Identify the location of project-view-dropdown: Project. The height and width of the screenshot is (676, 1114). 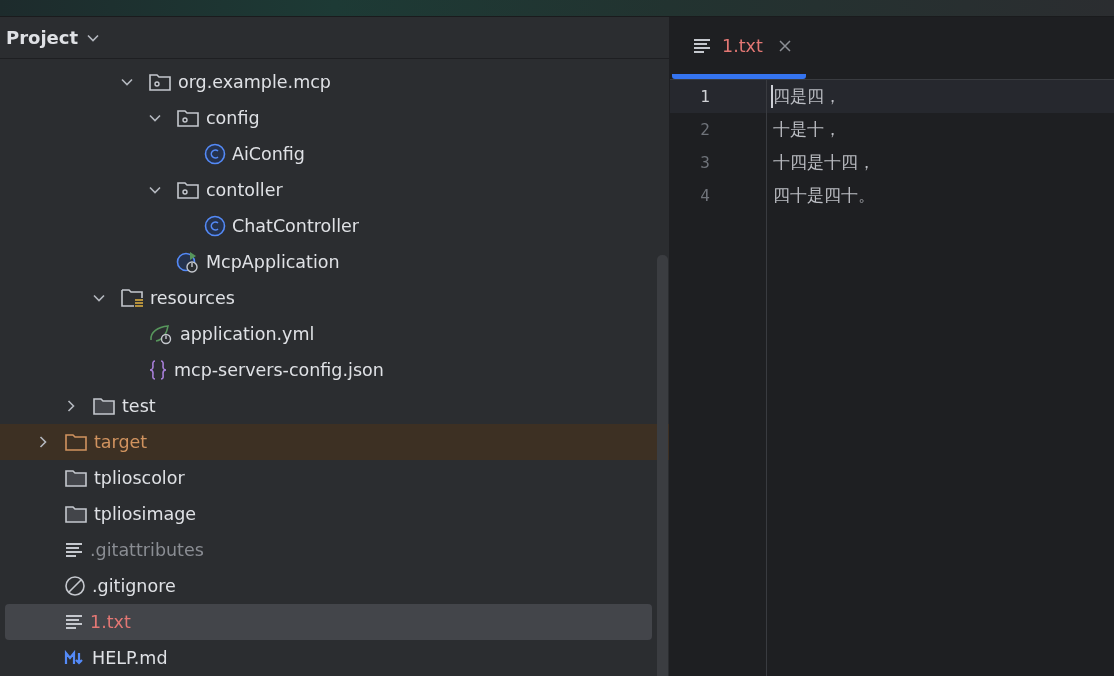
(53, 37).